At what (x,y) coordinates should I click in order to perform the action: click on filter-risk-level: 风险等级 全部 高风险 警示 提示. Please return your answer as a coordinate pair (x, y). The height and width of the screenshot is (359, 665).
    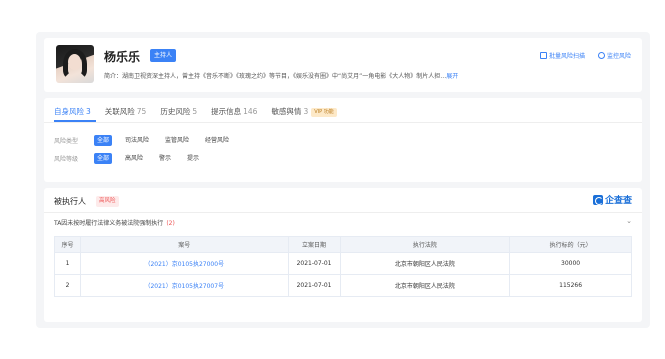
    Looking at the image, I should click on (133, 158).